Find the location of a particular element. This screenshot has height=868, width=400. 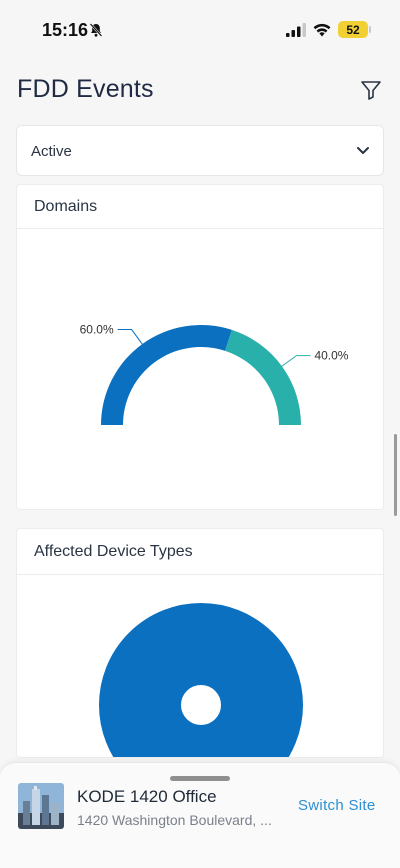

bell-slash-icon is located at coordinates (96, 30).